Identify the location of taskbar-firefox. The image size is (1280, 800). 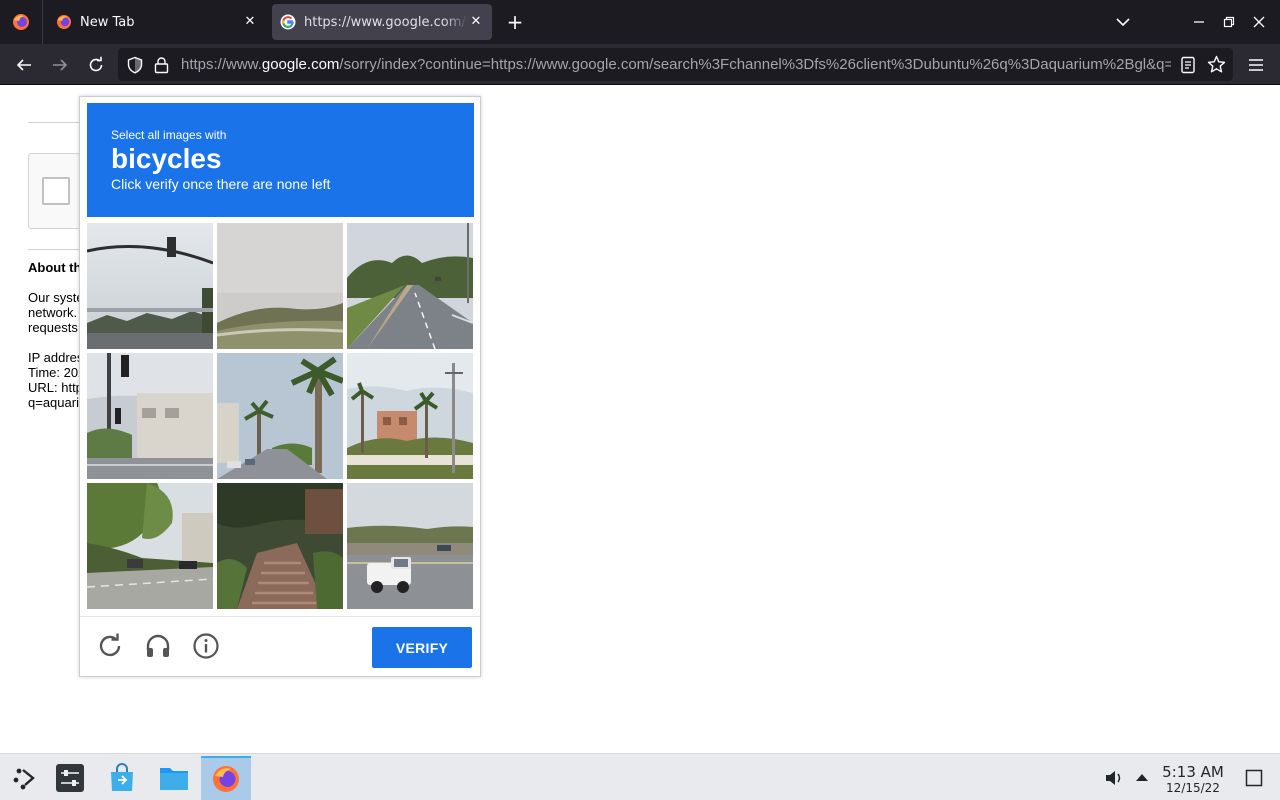
(226, 778).